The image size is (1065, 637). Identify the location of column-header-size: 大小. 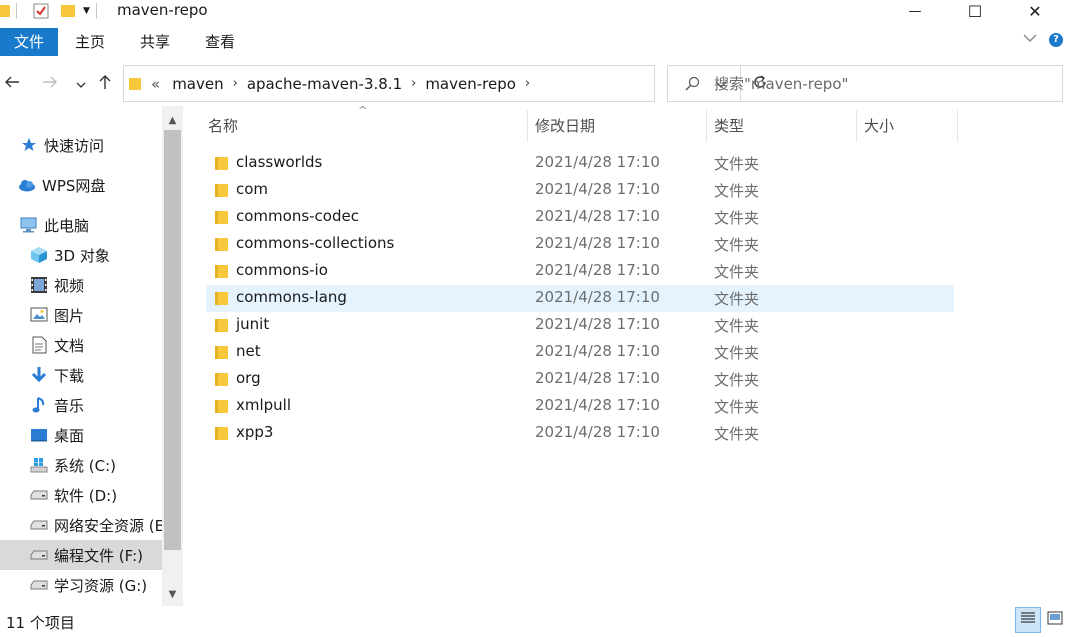
(909, 126).